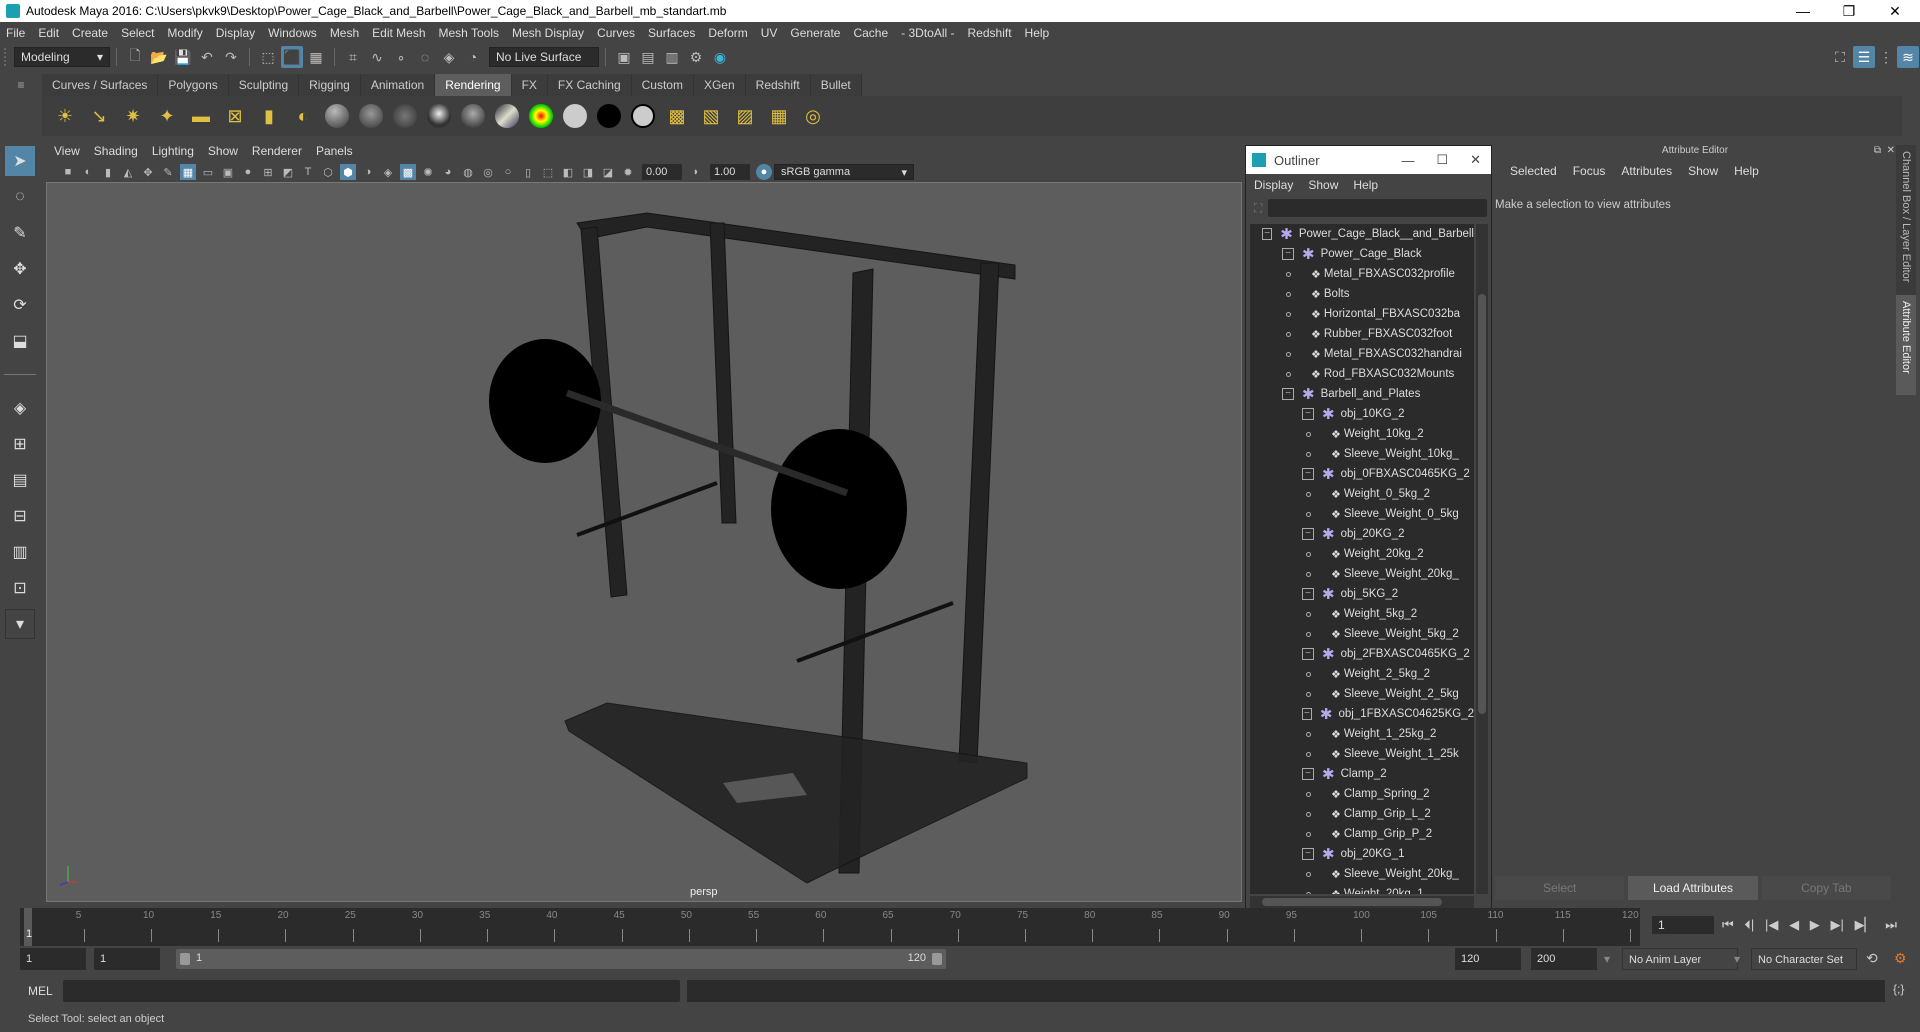  I want to click on phonge-material-icon, so click(439, 116).